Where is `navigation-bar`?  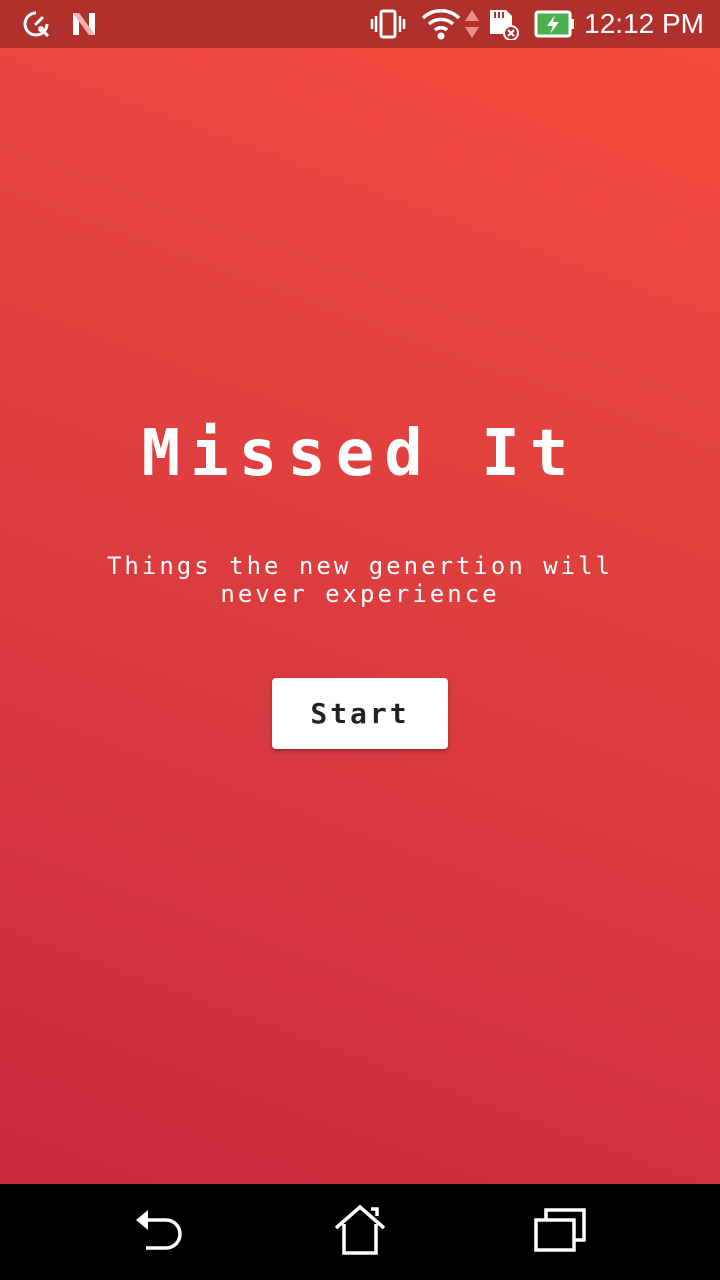 navigation-bar is located at coordinates (360, 1232).